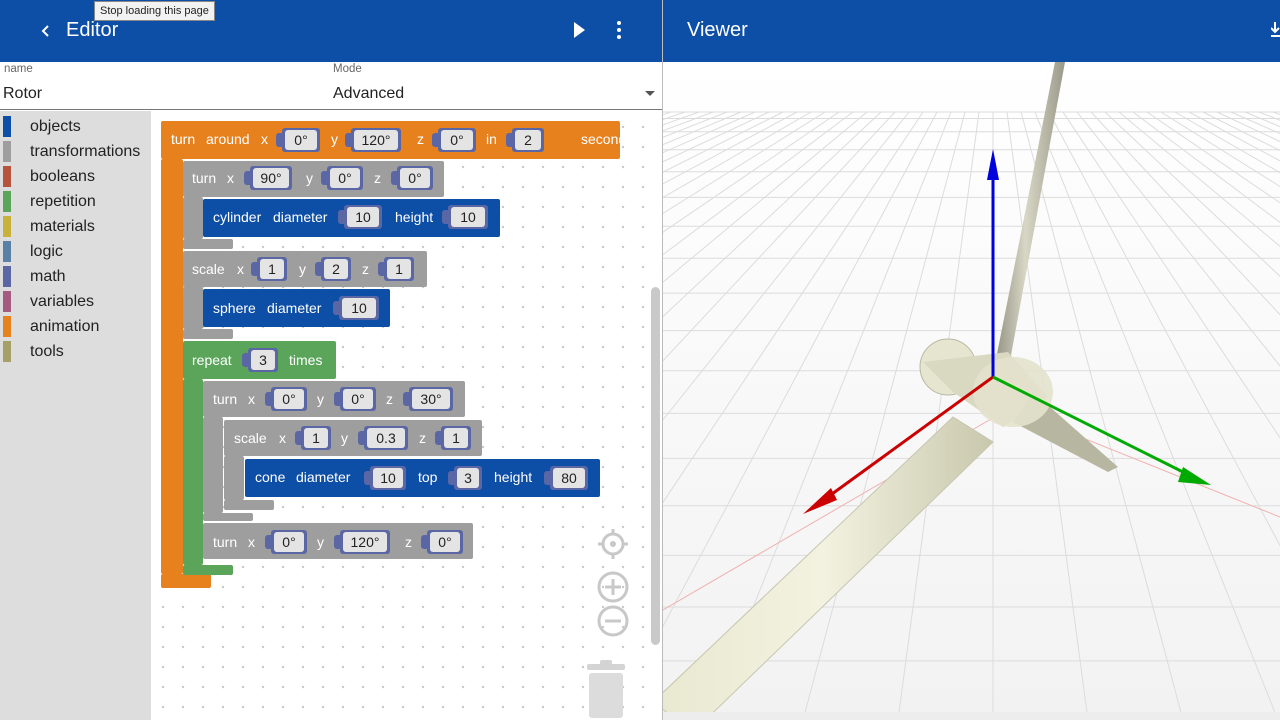 Image resolution: width=1280 pixels, height=725 pixels. Describe the element at coordinates (208, 334) in the screenshot. I see `transform-block-scale-1-foot` at that location.